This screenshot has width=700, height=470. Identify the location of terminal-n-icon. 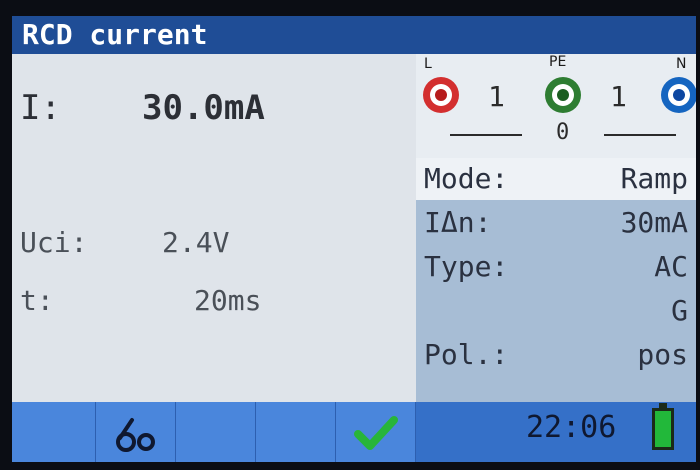
(678, 95).